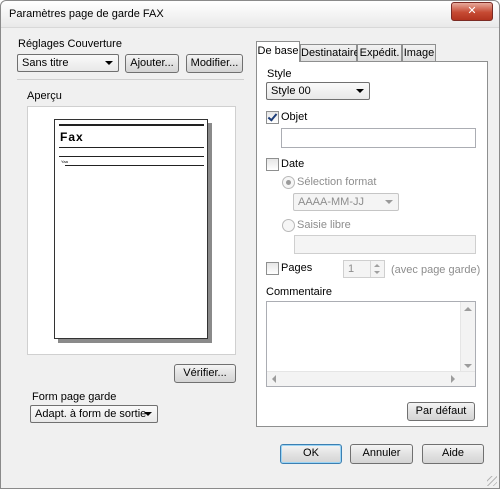  What do you see at coordinates (436, 270) in the screenshot?
I see `pages-note: (avec page garde)` at bounding box center [436, 270].